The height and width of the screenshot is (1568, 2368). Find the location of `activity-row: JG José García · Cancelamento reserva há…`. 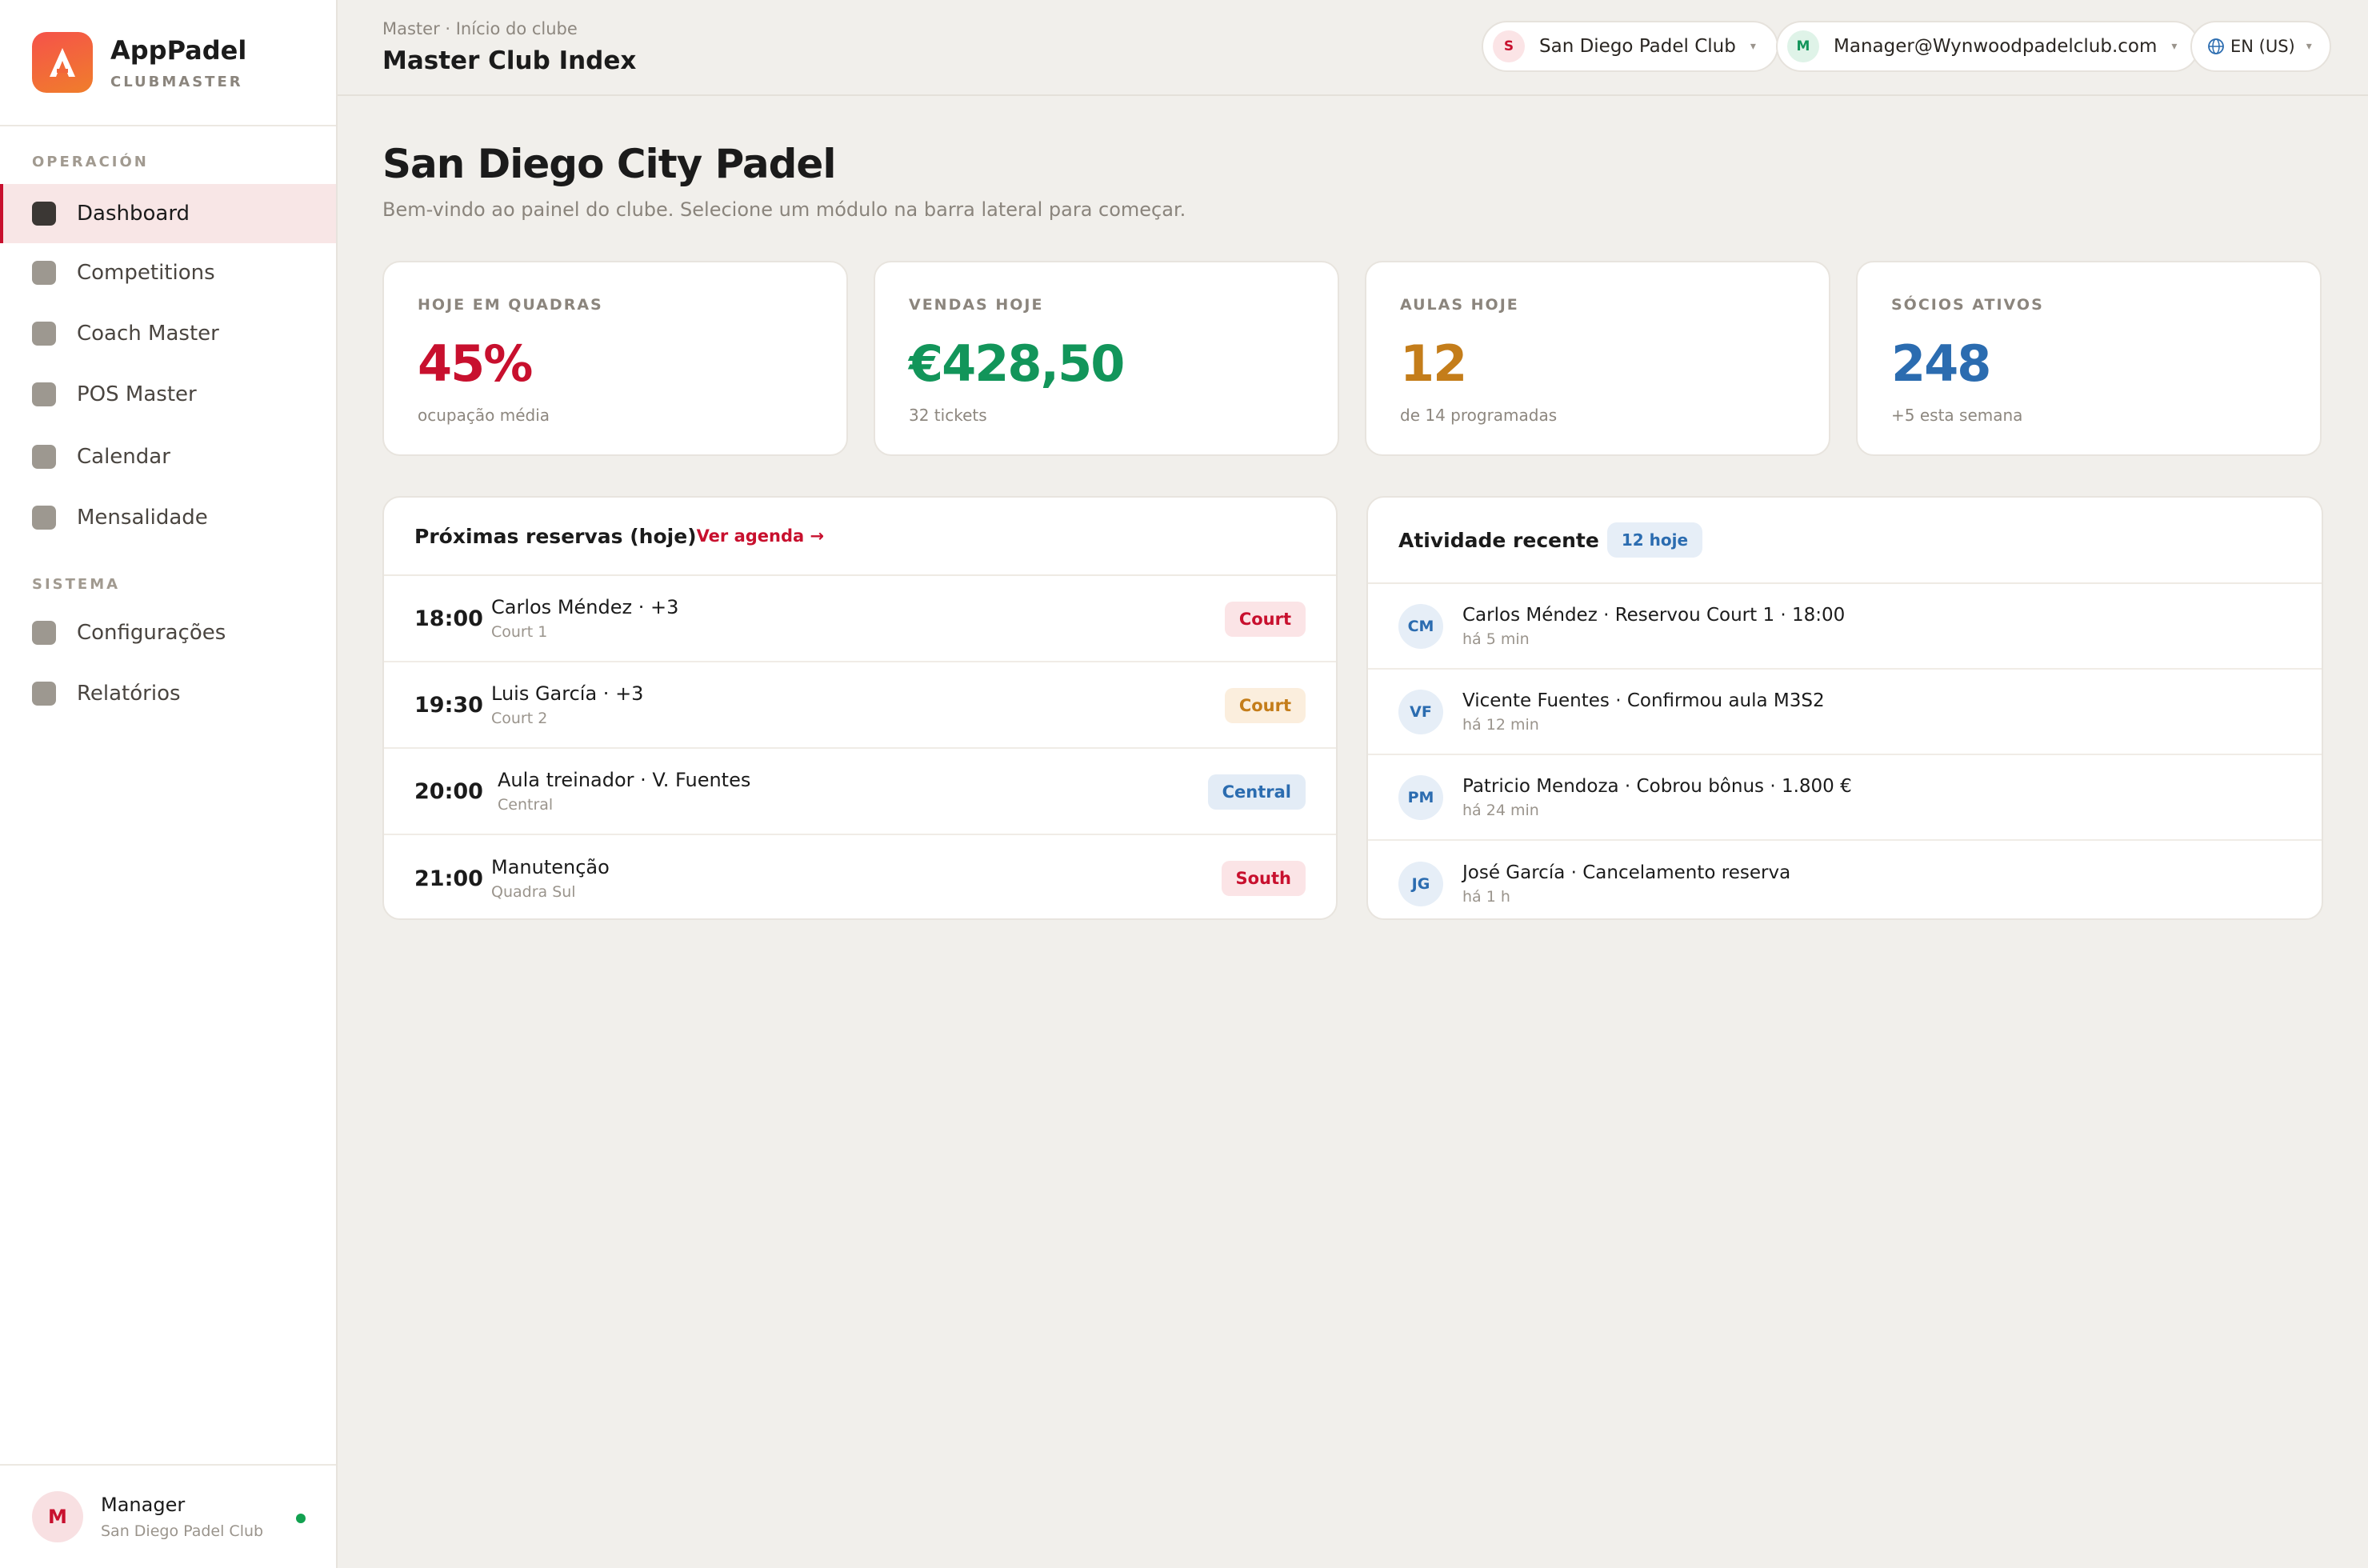

activity-row: JG José García · Cancelamento reserva há… is located at coordinates (1845, 879).